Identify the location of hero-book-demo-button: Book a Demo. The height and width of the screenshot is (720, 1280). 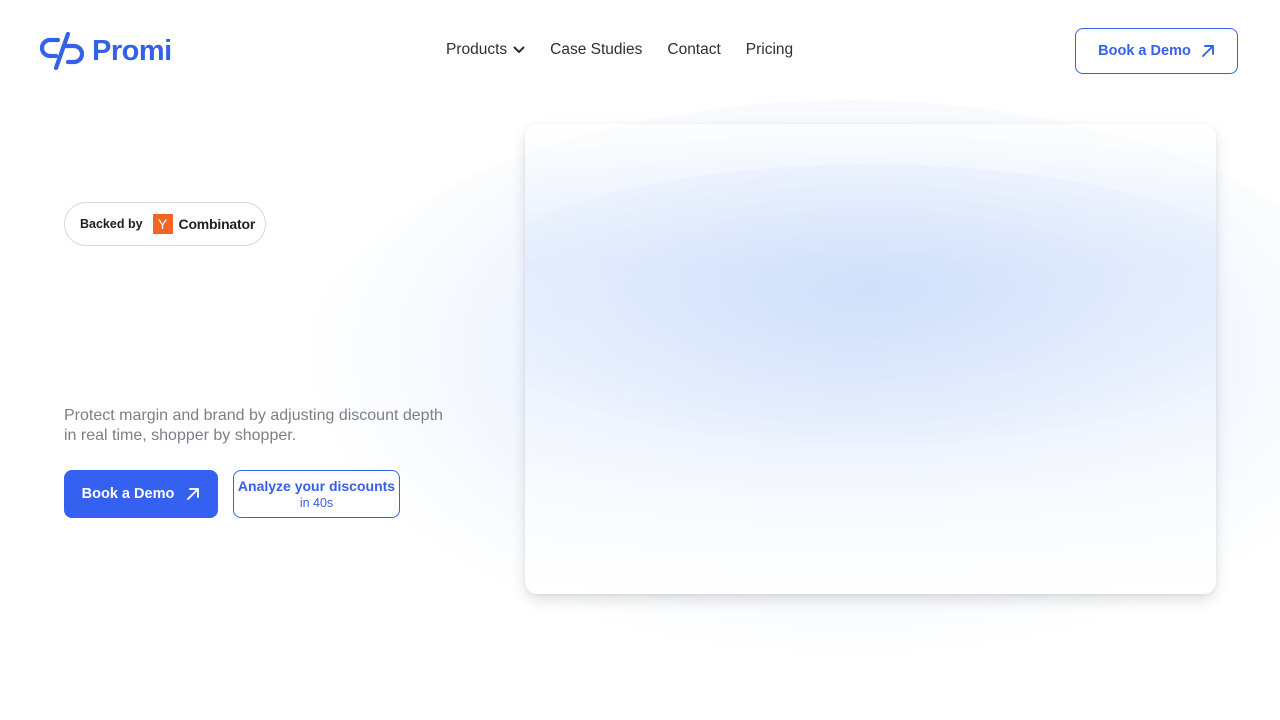
(141, 494).